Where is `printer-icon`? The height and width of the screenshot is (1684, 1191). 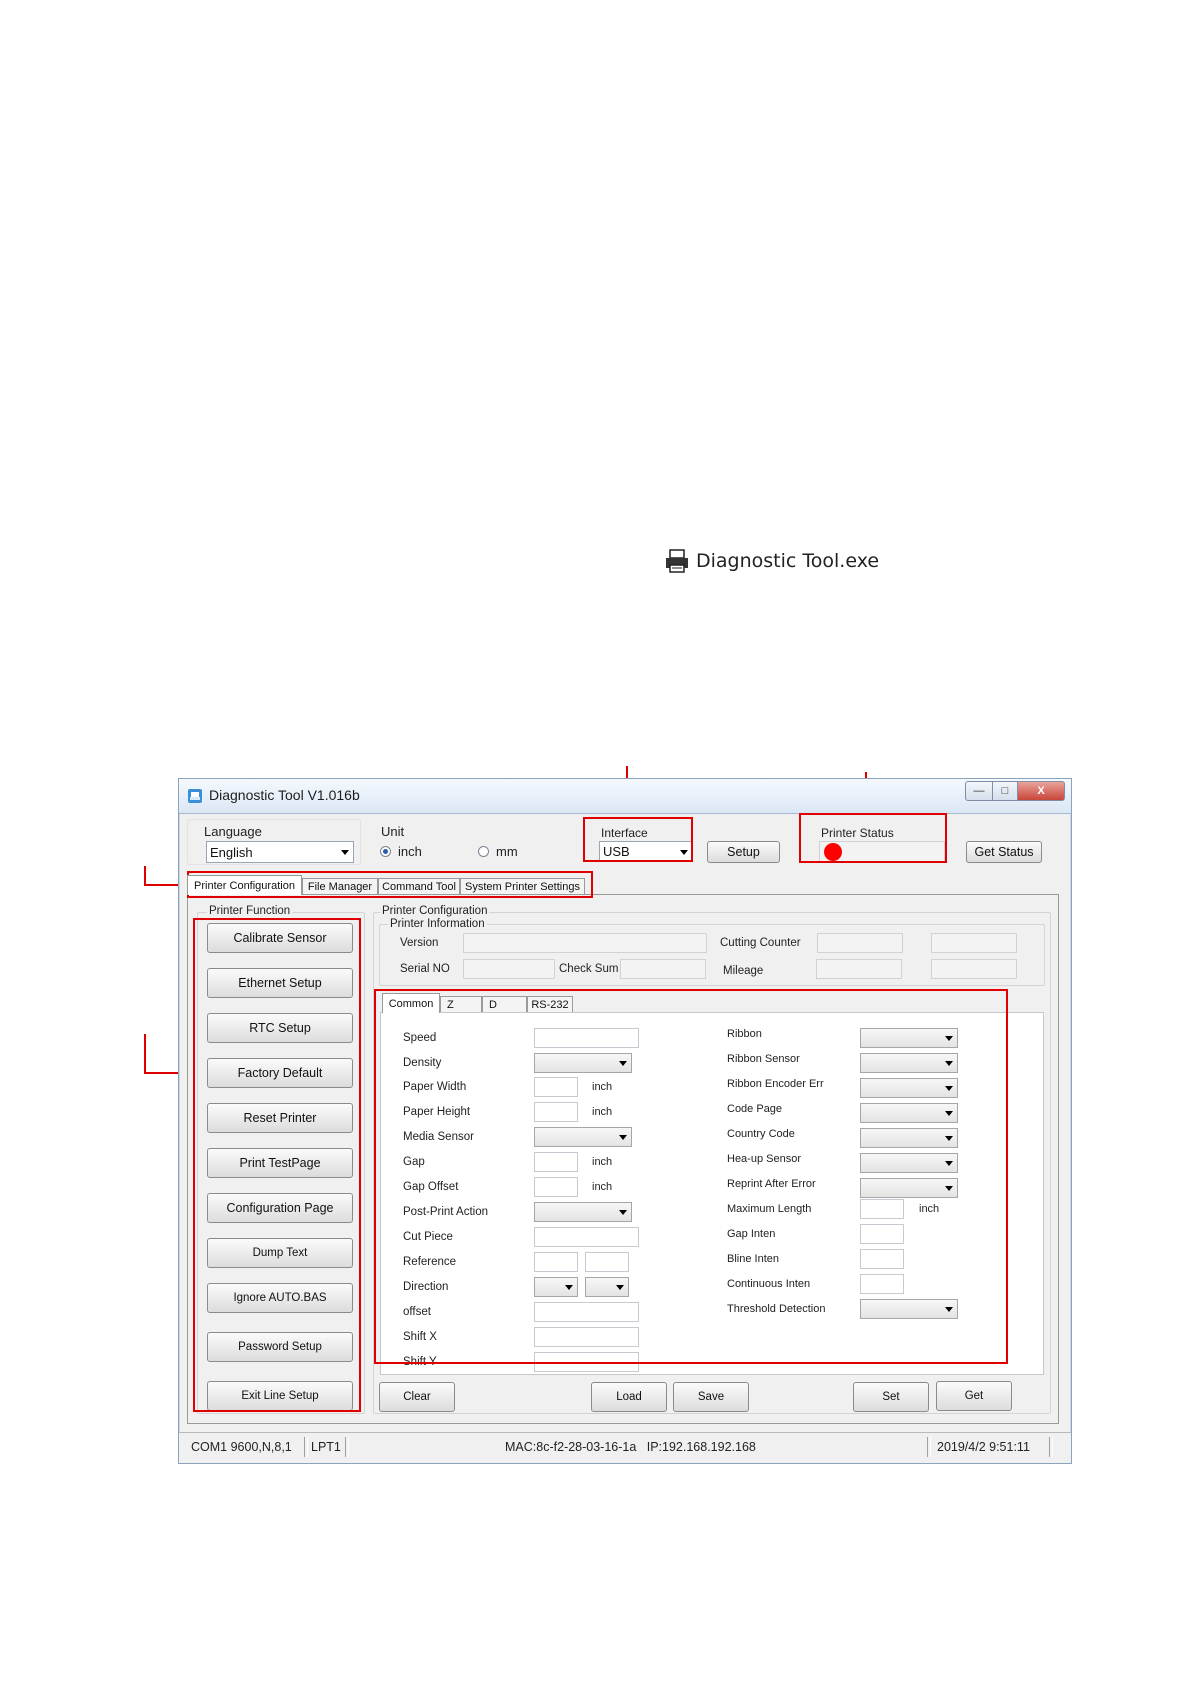 printer-icon is located at coordinates (677, 561).